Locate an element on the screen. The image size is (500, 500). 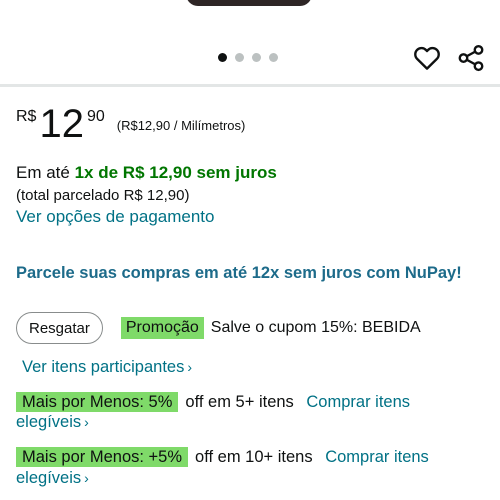
installment-highlight: 1x de R$ 12,90 sem juros is located at coordinates (175, 172).